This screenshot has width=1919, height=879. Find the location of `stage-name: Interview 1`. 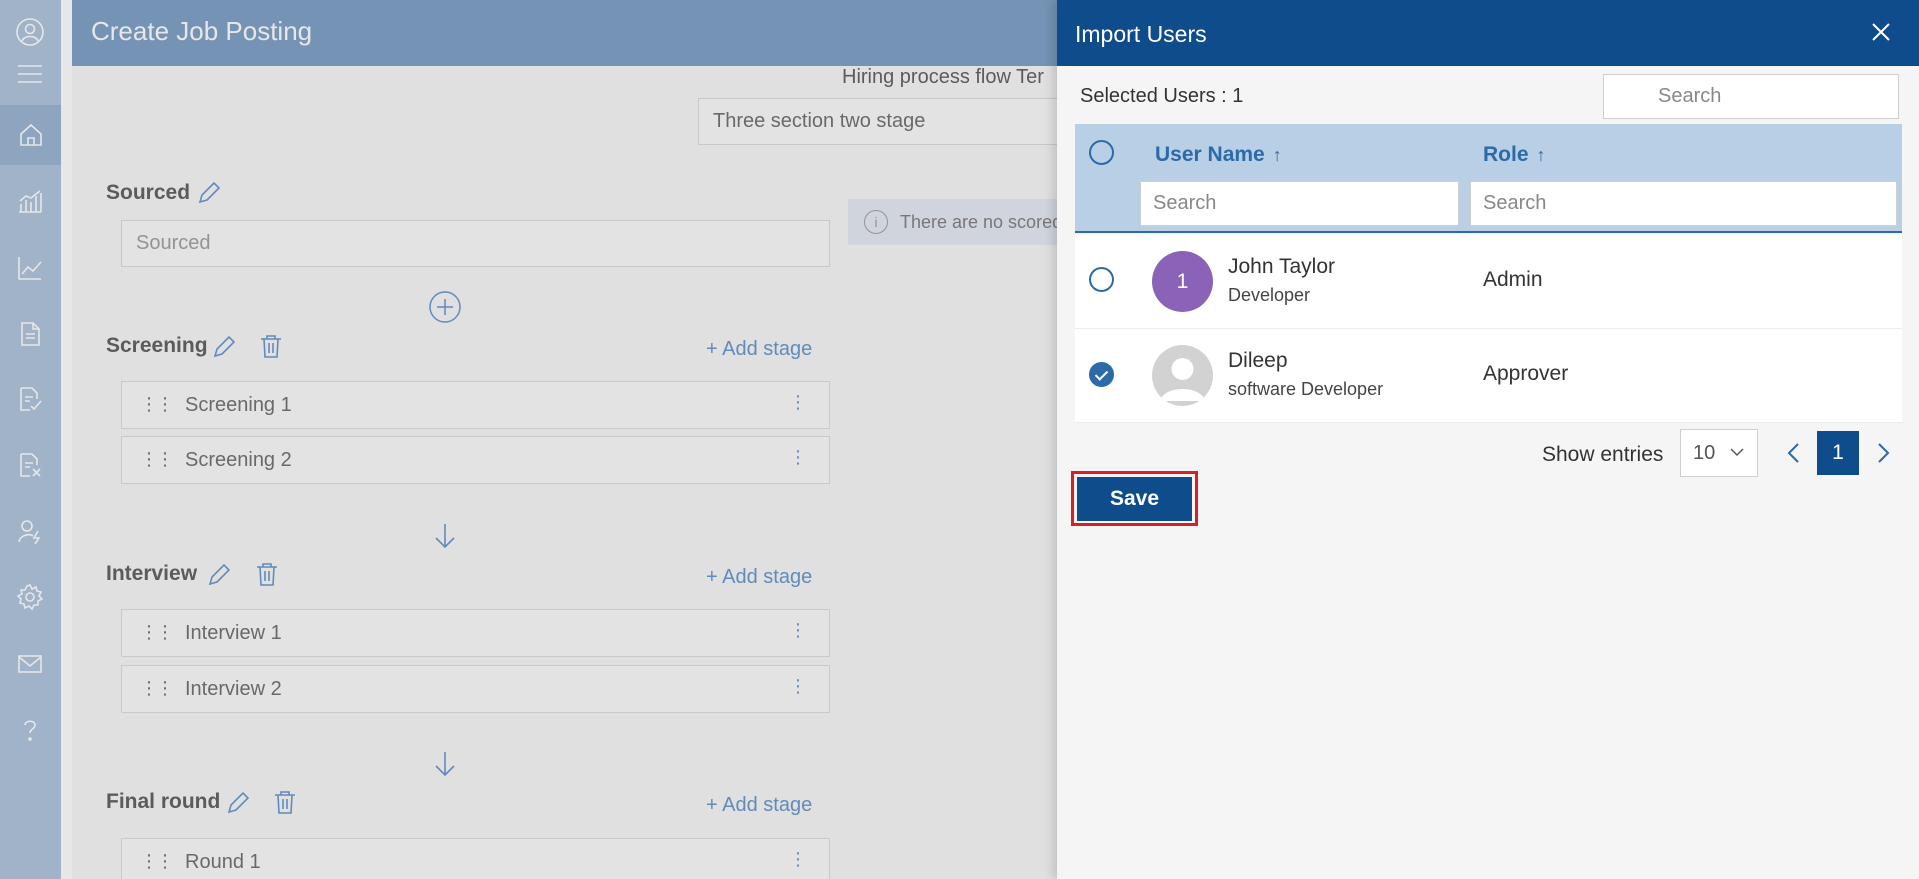

stage-name: Interview 1 is located at coordinates (233, 633).